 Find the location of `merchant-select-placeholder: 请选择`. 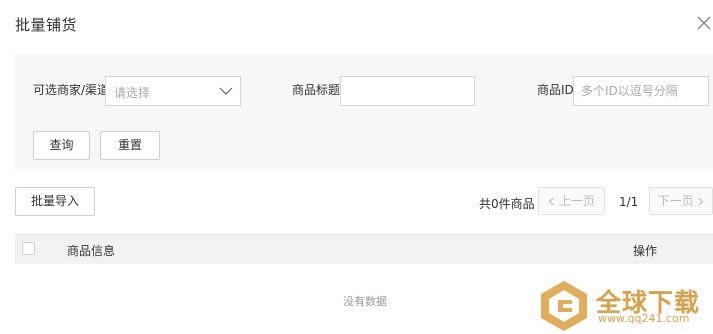

merchant-select-placeholder: 请选择 is located at coordinates (132, 93).